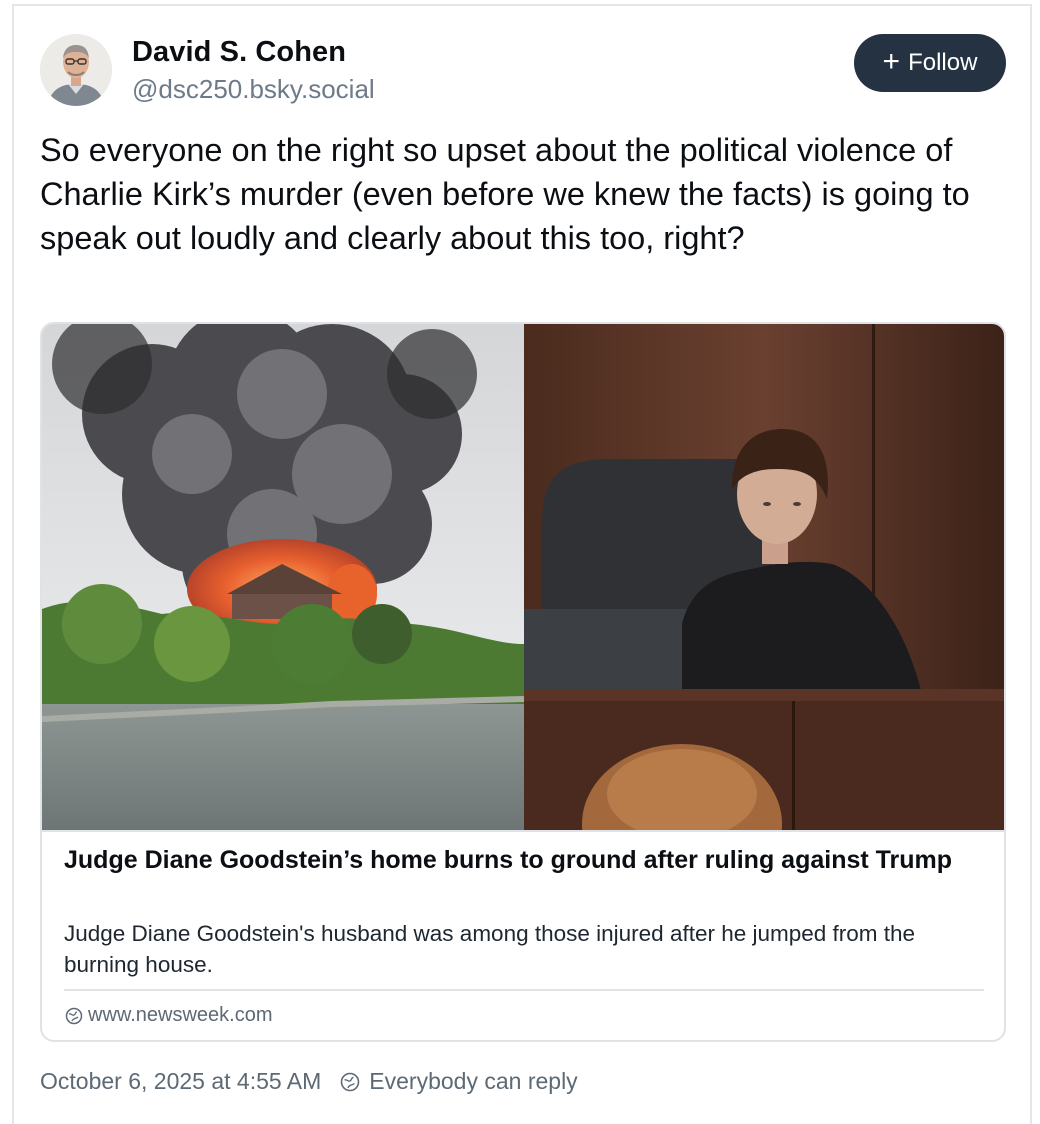 Image resolution: width=1040 pixels, height=1124 pixels. What do you see at coordinates (473, 1081) in the screenshot?
I see `reply-setting: Everybody can reply` at bounding box center [473, 1081].